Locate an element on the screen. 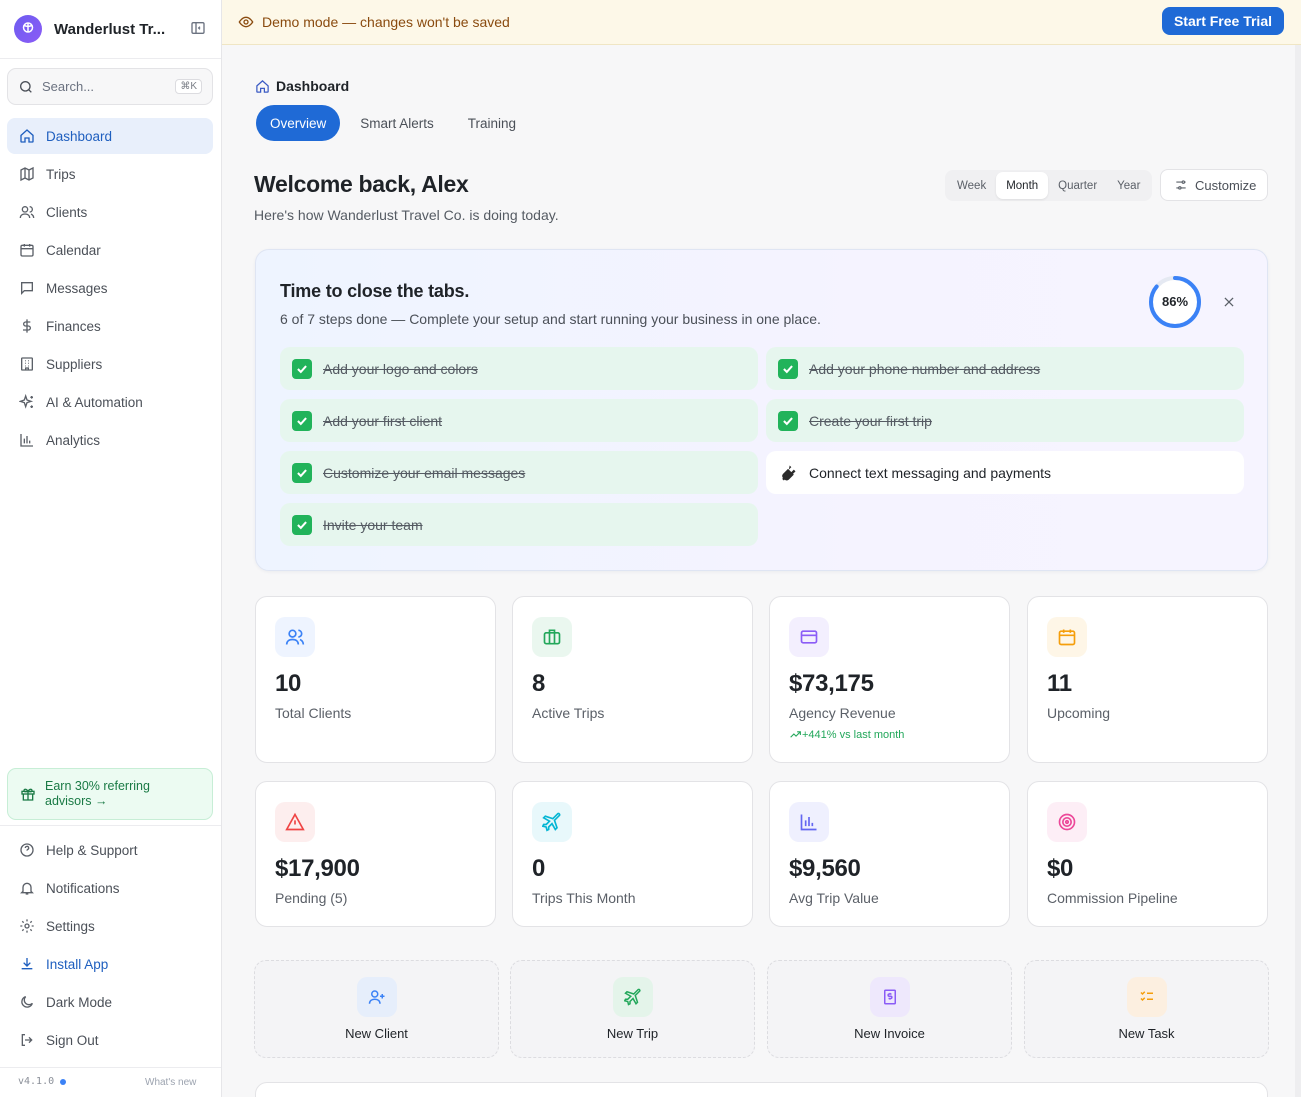 Image resolution: width=1301 pixels, height=1097 pixels. version-text: v4.1.0 is located at coordinates (36, 1081).